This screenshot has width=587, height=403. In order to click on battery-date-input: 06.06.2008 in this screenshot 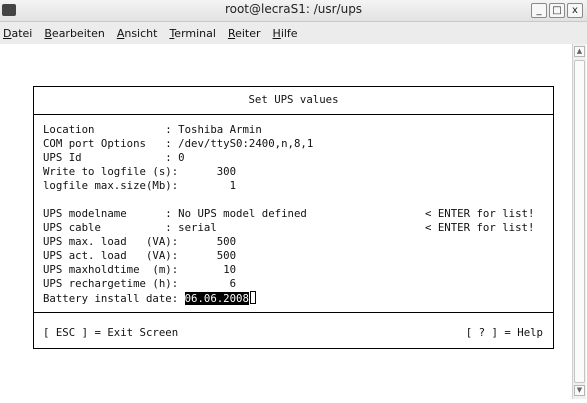, I will do `click(216, 298)`.